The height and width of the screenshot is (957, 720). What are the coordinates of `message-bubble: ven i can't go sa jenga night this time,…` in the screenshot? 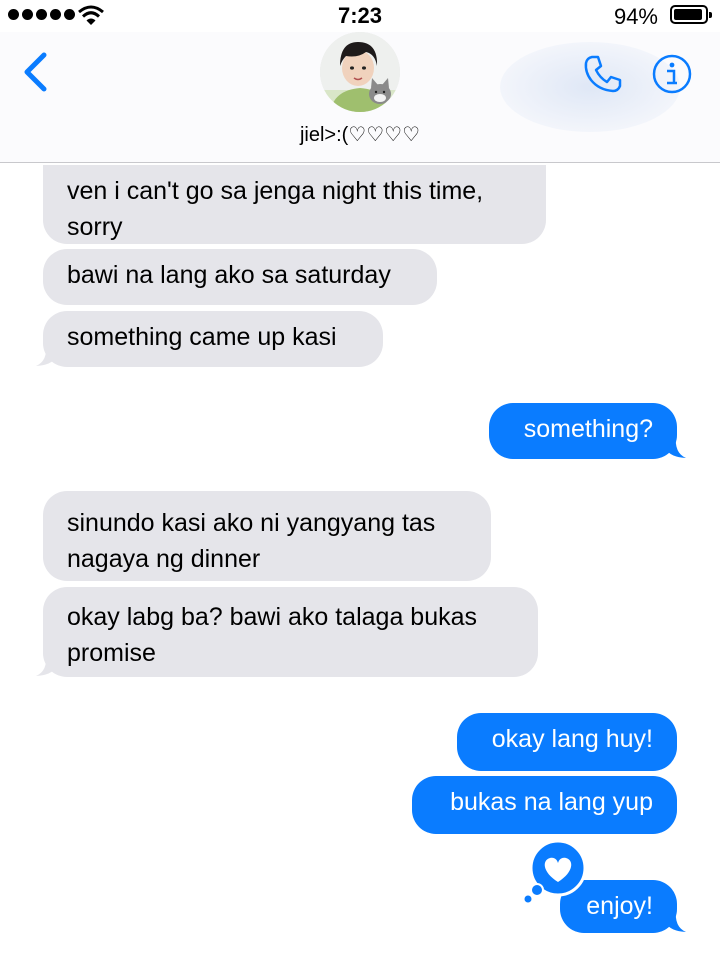 It's located at (294, 204).